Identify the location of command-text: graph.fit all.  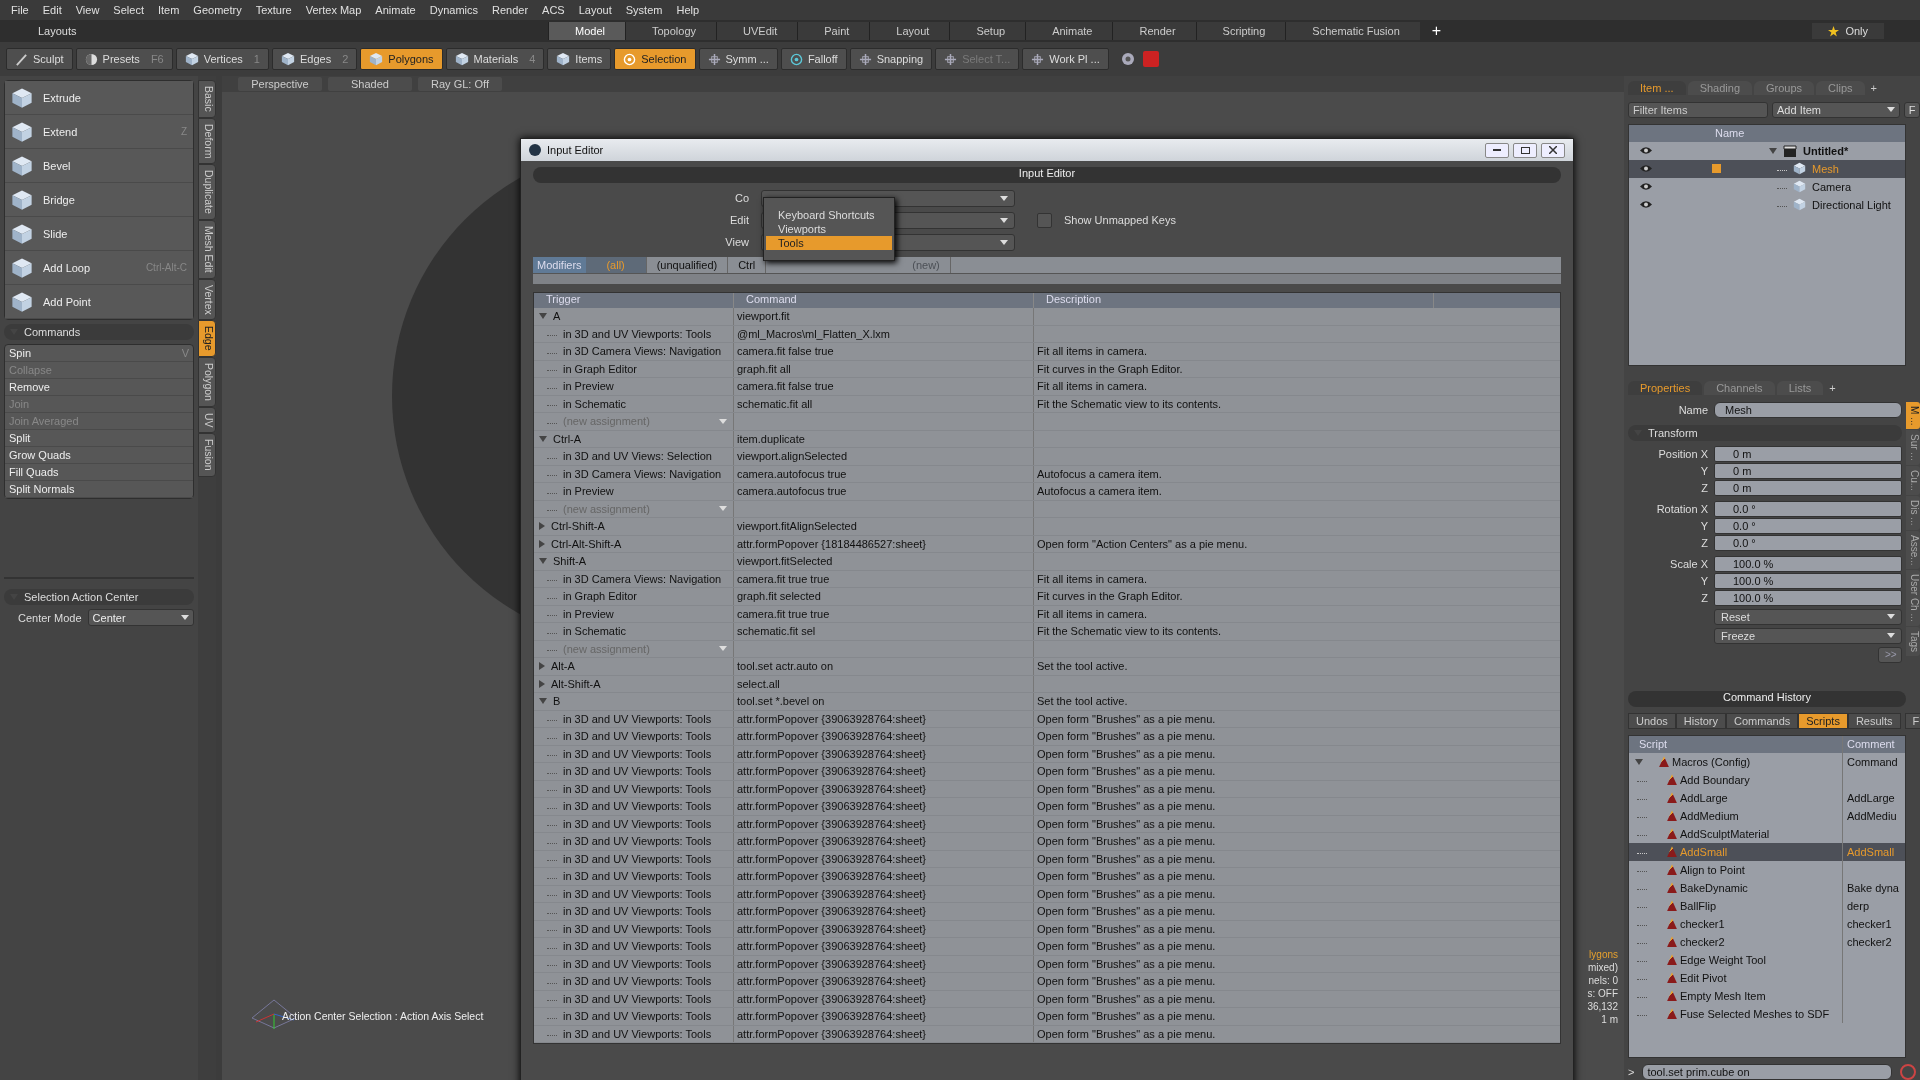
(764, 368).